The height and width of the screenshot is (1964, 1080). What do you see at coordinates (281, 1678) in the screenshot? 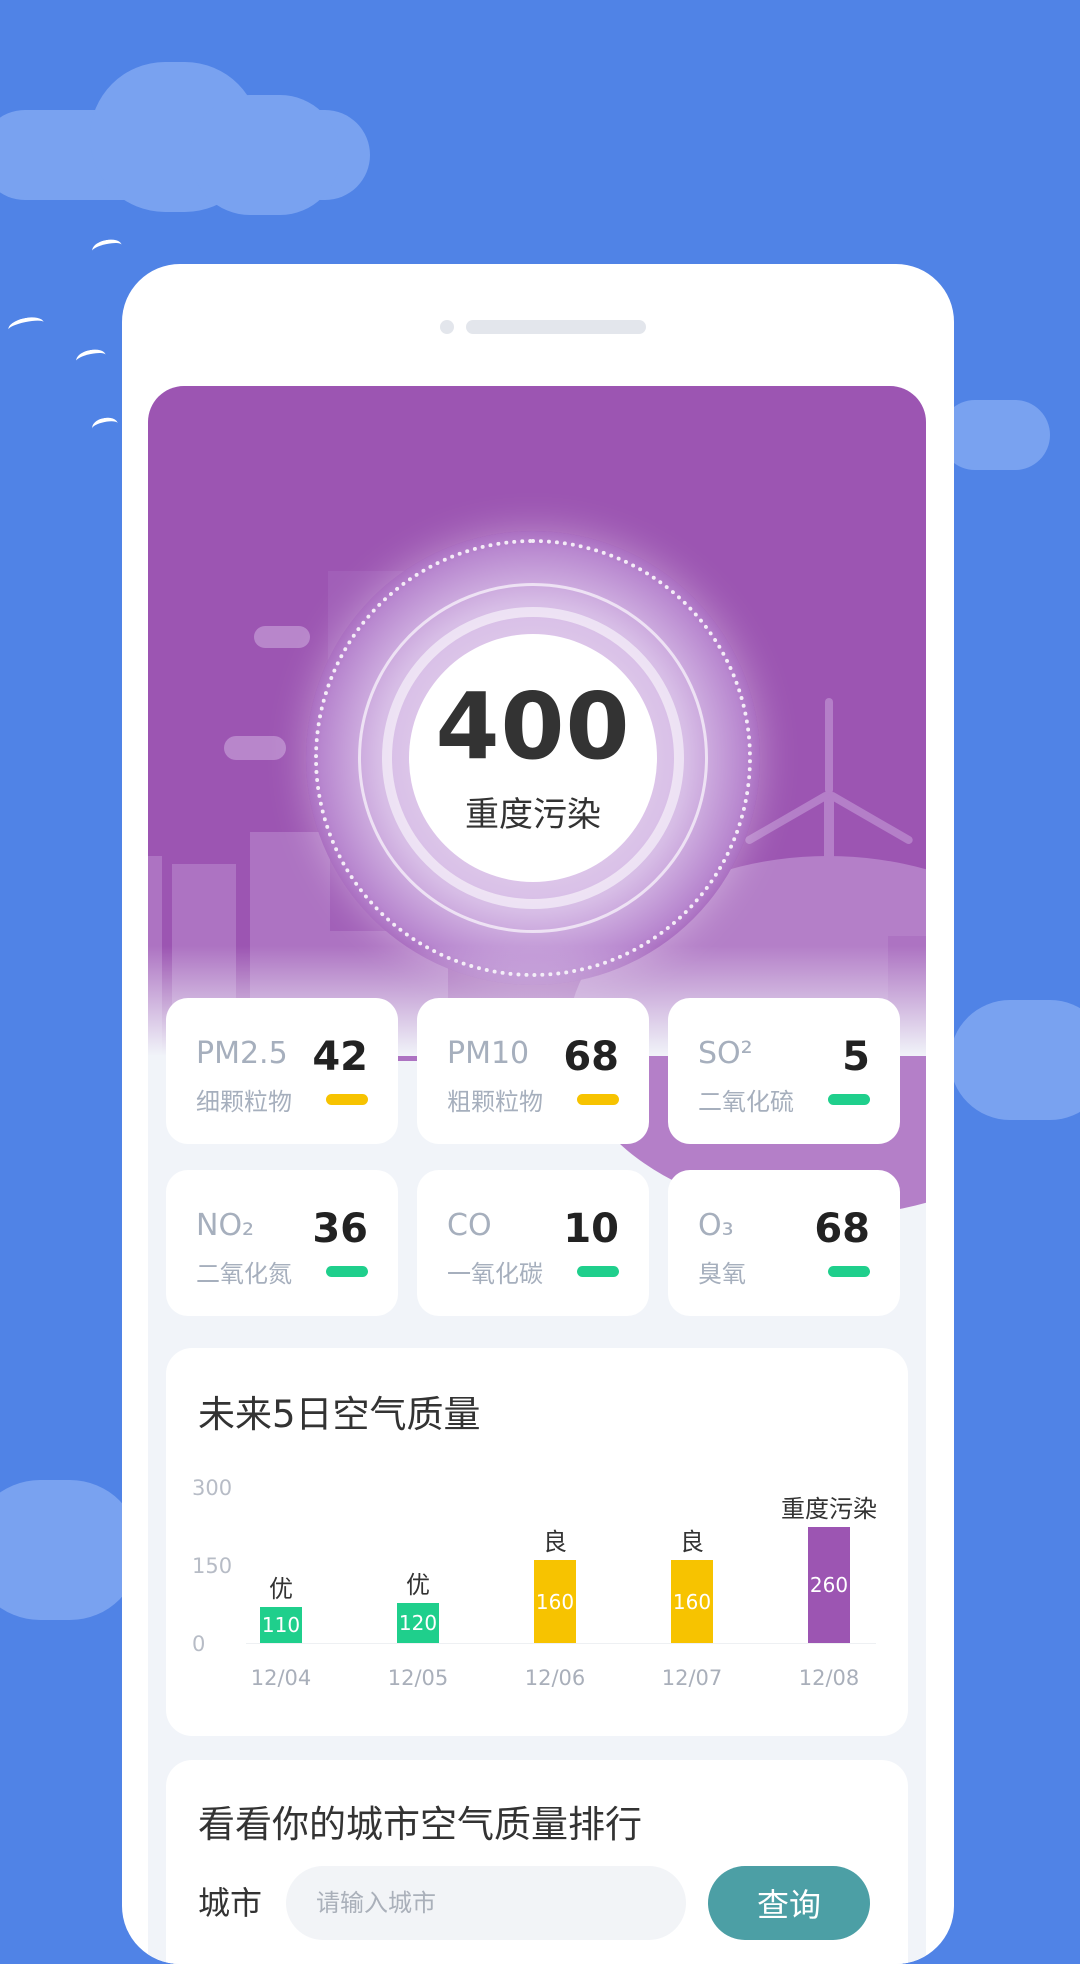
I see `x-axis-date-label: 12/04` at bounding box center [281, 1678].